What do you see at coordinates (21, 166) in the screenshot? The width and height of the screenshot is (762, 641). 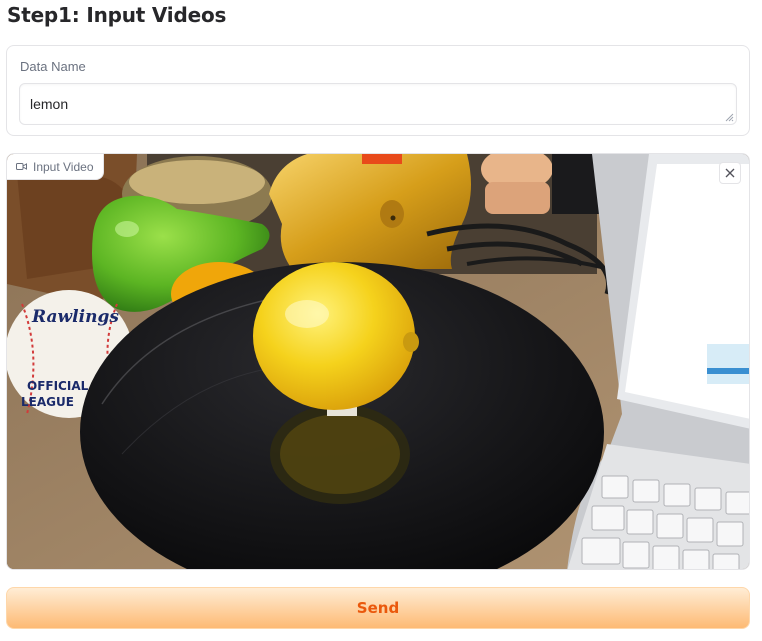 I see `video-camera-icon` at bounding box center [21, 166].